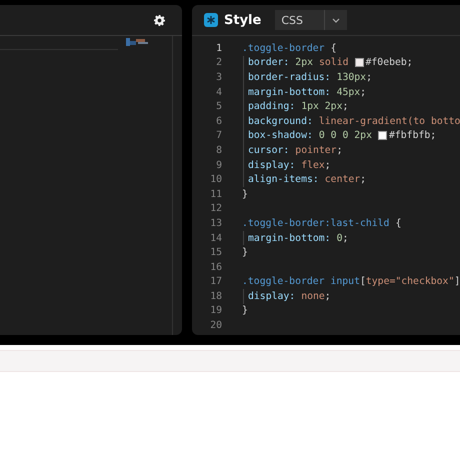 Image resolution: width=460 pixels, height=460 pixels. I want to click on css-number: 45px, so click(348, 92).